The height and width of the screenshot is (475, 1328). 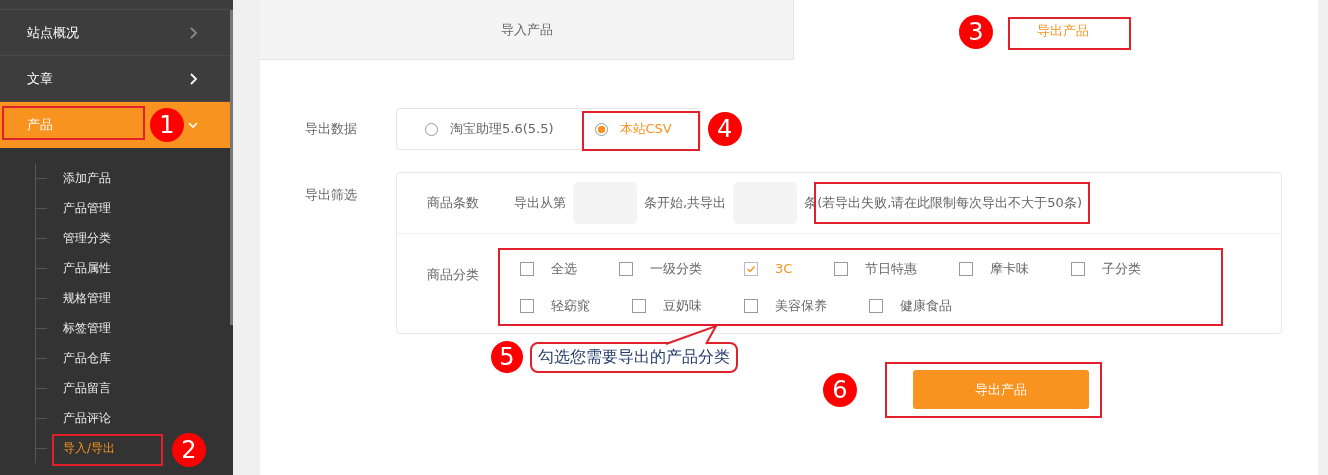 I want to click on submenu-item: 产品管理, so click(x=87, y=208).